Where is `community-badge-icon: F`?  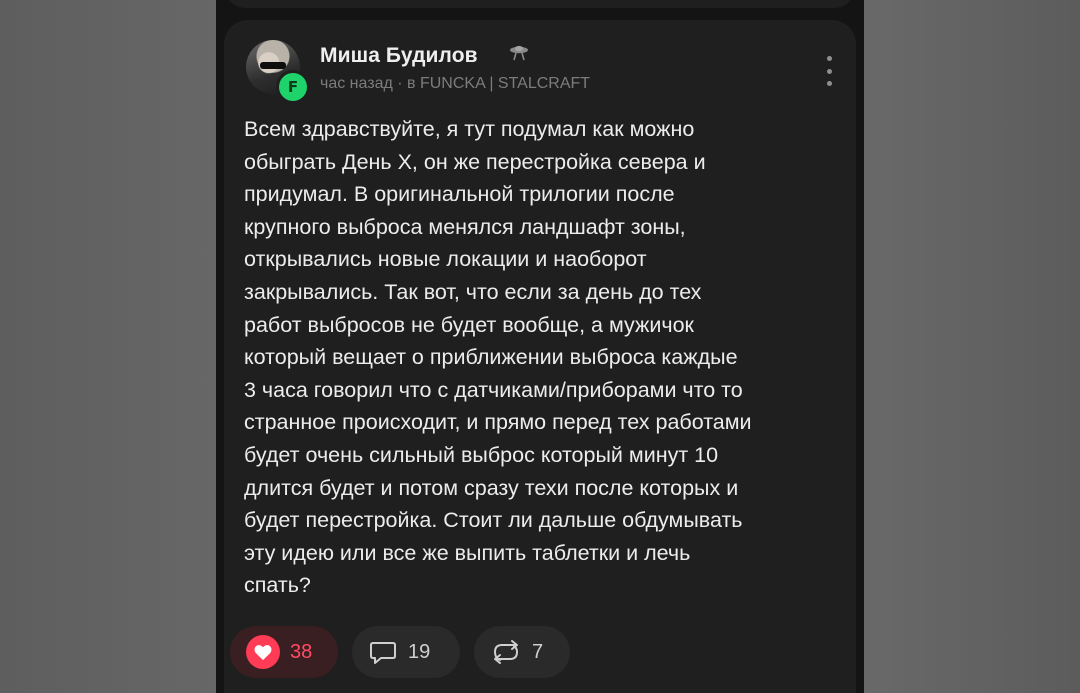 community-badge-icon: F is located at coordinates (293, 87).